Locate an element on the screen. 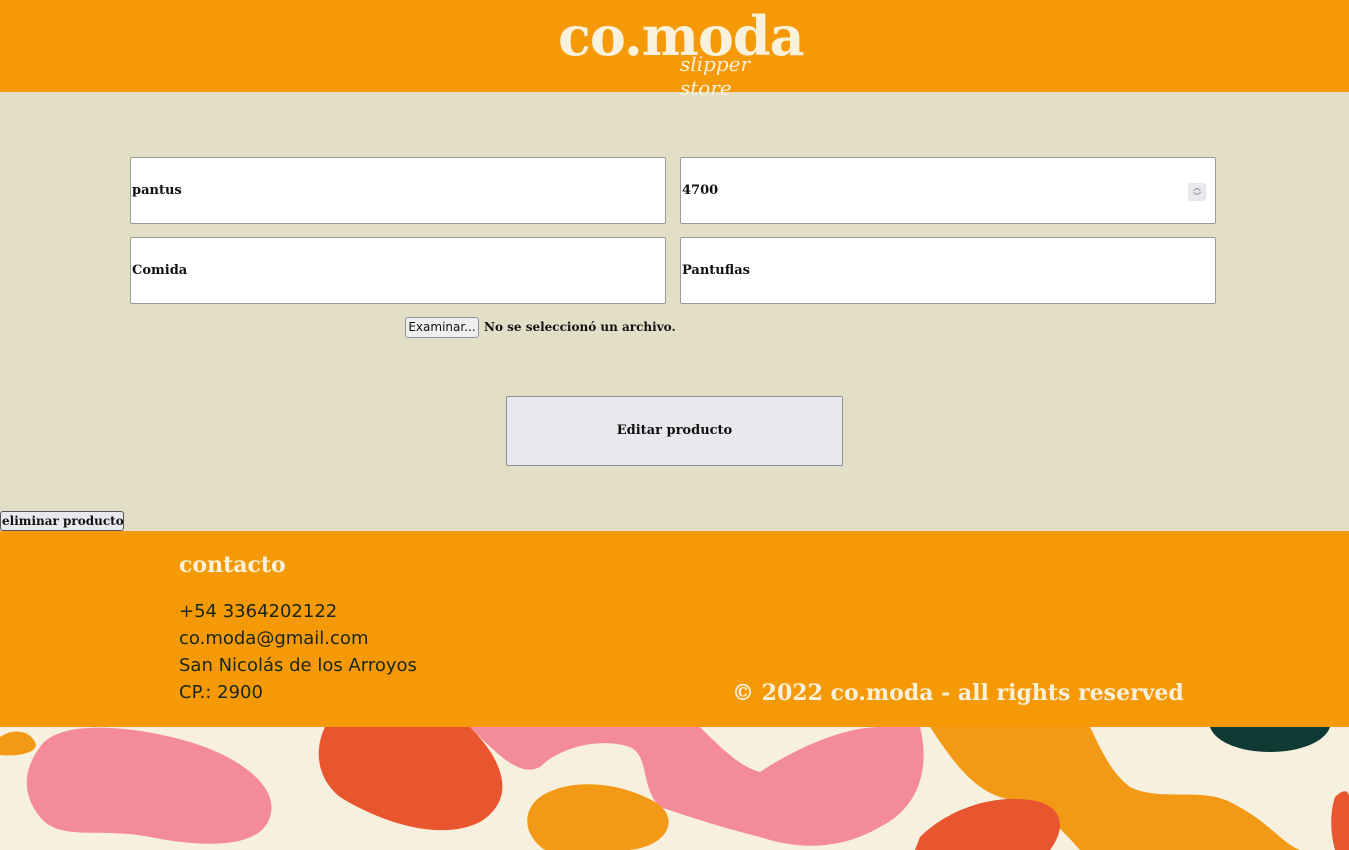  decorative-pattern is located at coordinates (674, 788).